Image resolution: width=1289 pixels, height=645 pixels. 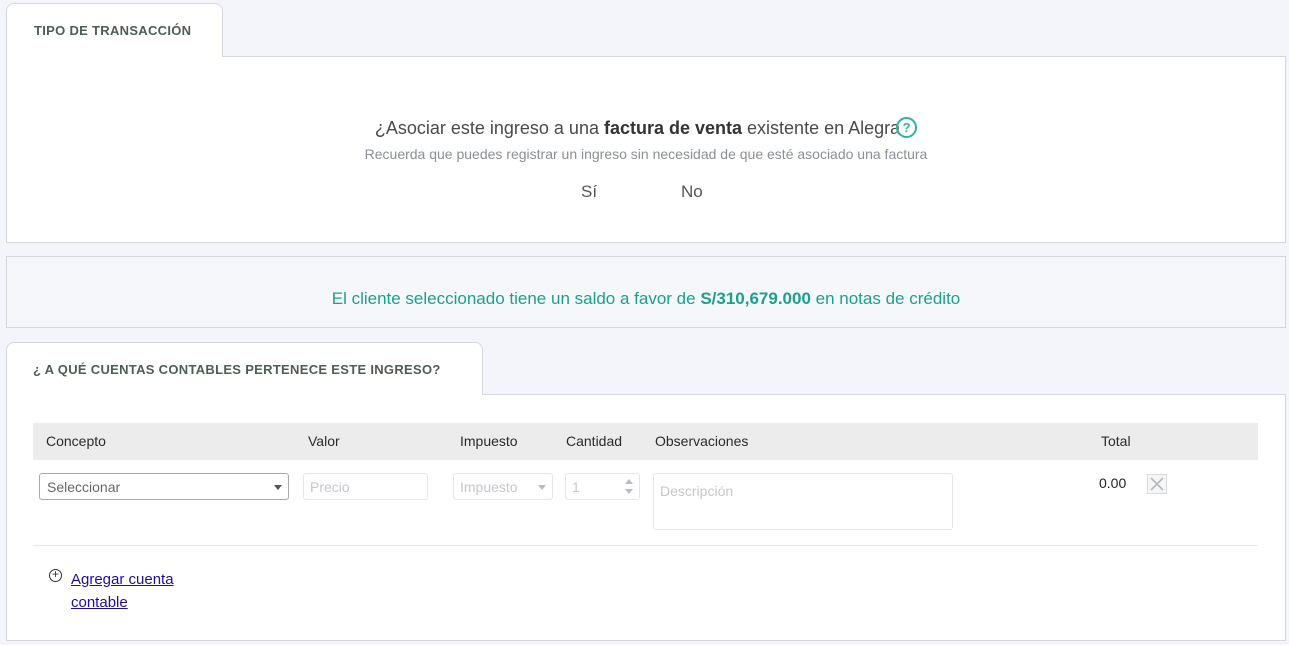 I want to click on concept-select: Seleccionar, so click(x=164, y=486).